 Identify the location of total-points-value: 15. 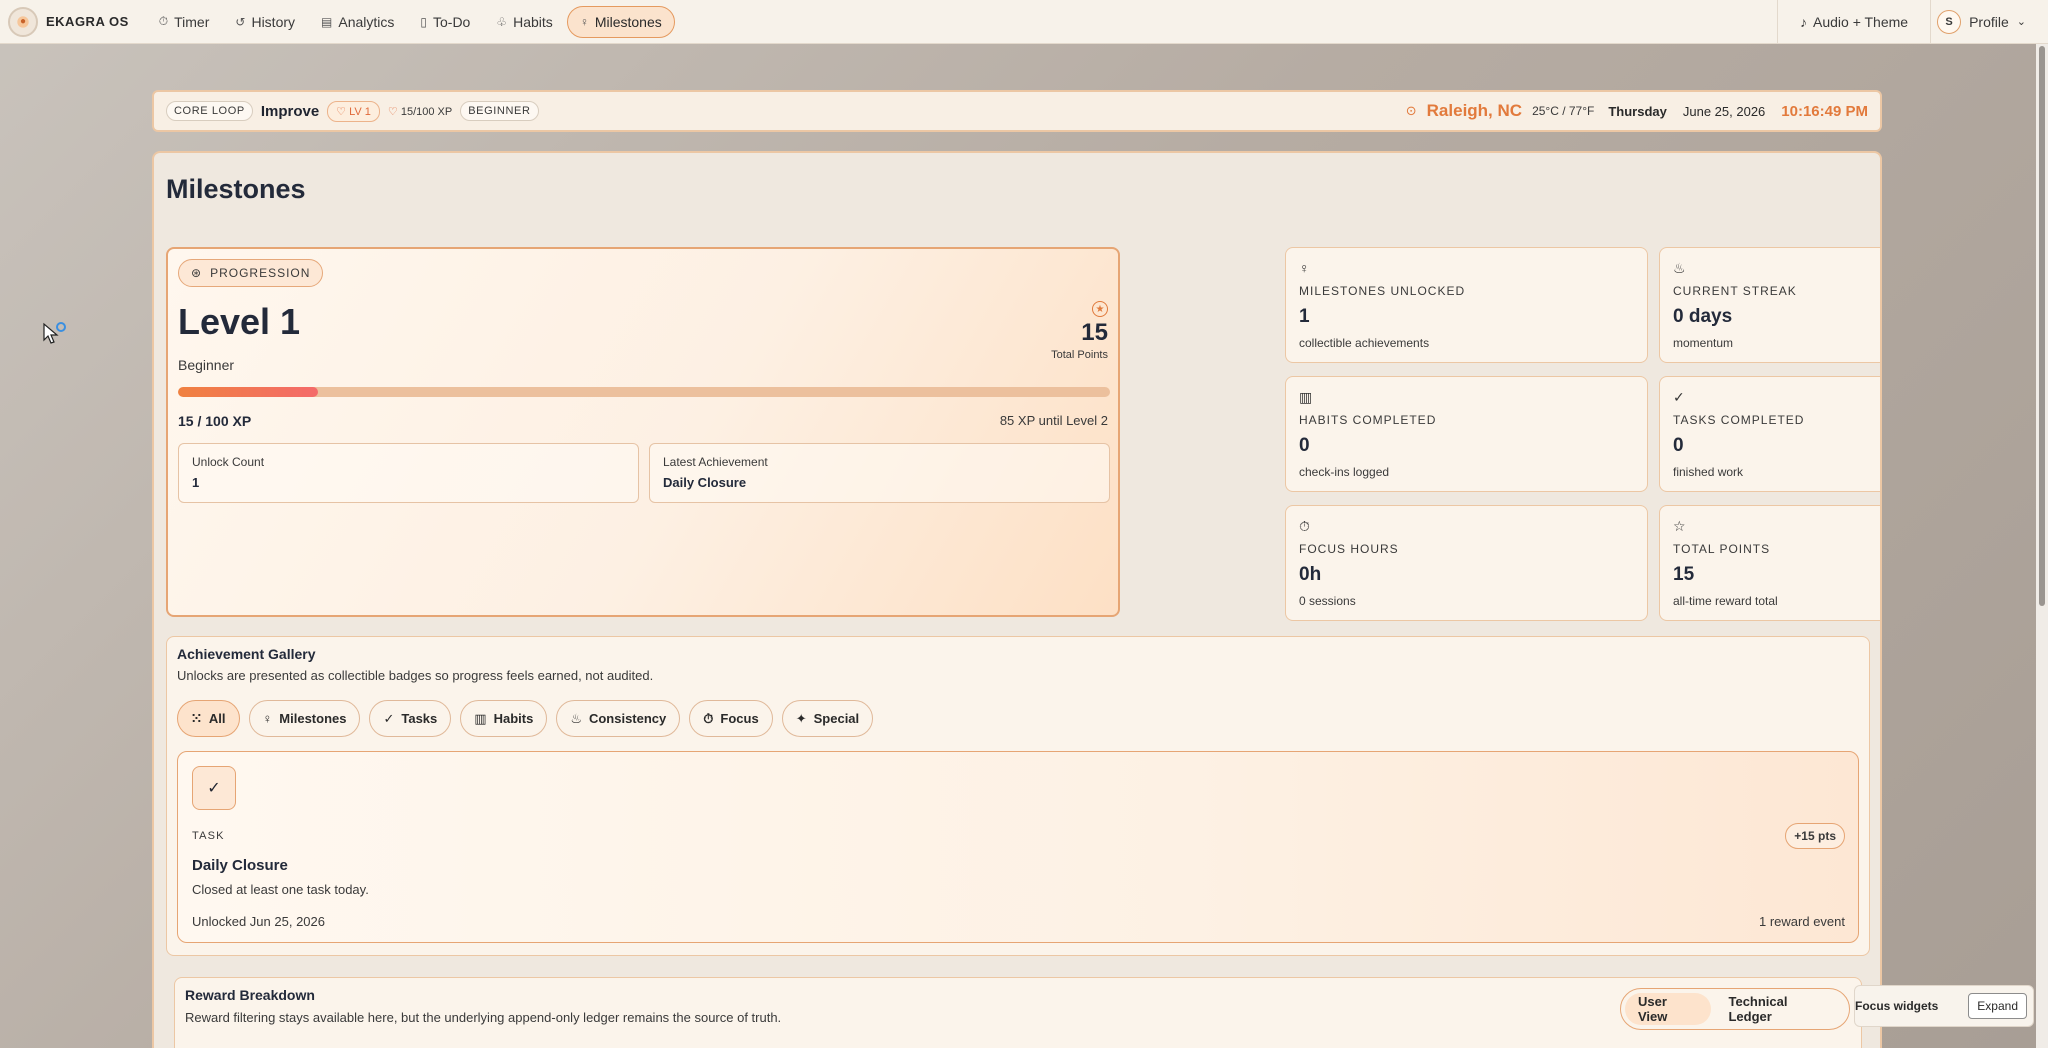
(1094, 332).